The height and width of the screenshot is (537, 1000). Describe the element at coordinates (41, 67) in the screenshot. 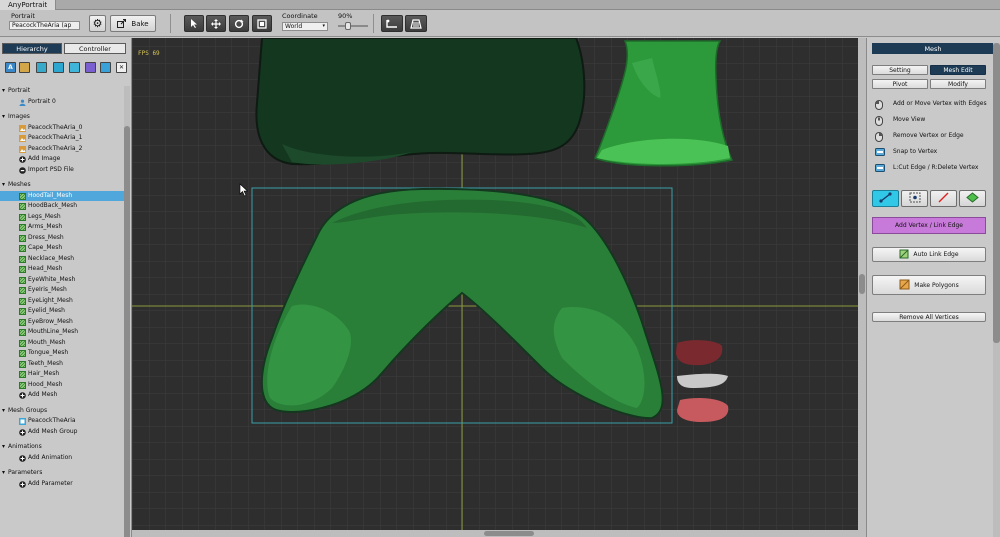

I see `mesh-filter-icon` at that location.